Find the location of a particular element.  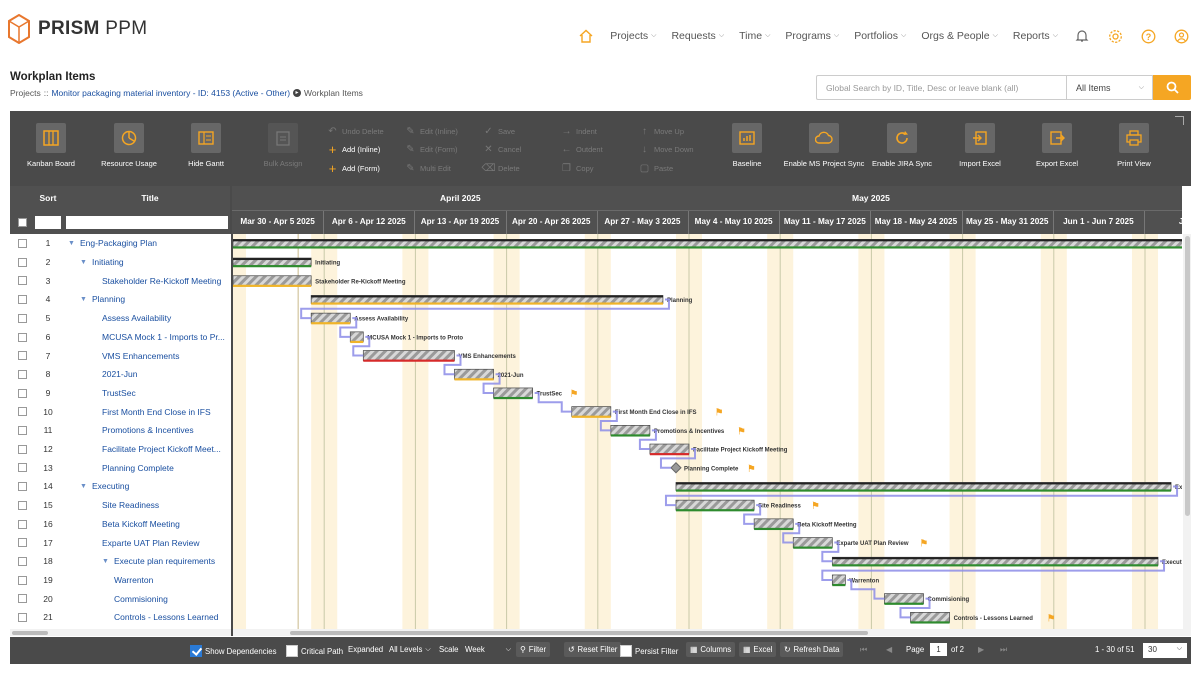

save-button: ✓ Save is located at coordinates (499, 131).